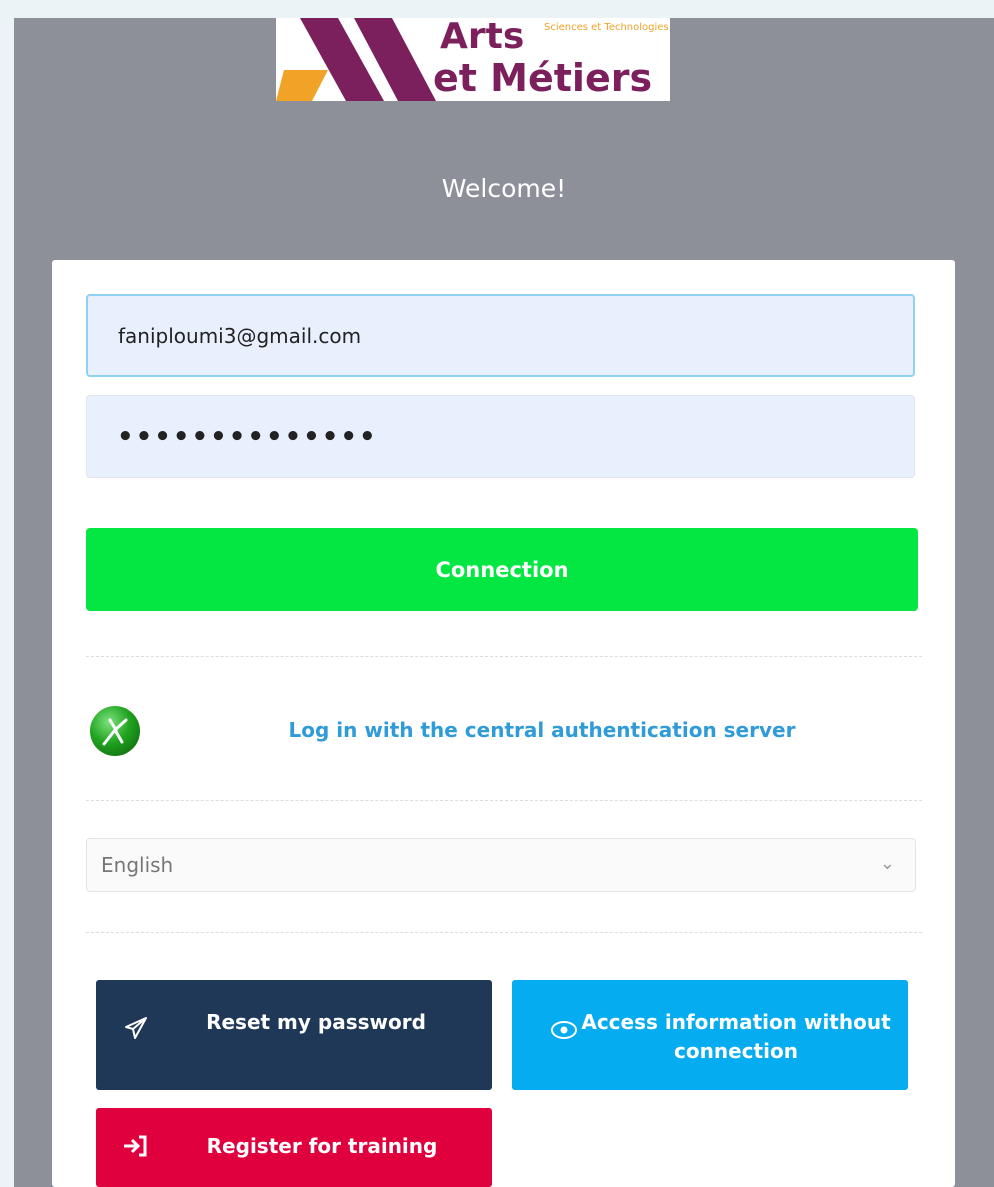 The height and width of the screenshot is (1187, 994). Describe the element at coordinates (322, 1146) in the screenshot. I see `register-label: Register for training` at that location.